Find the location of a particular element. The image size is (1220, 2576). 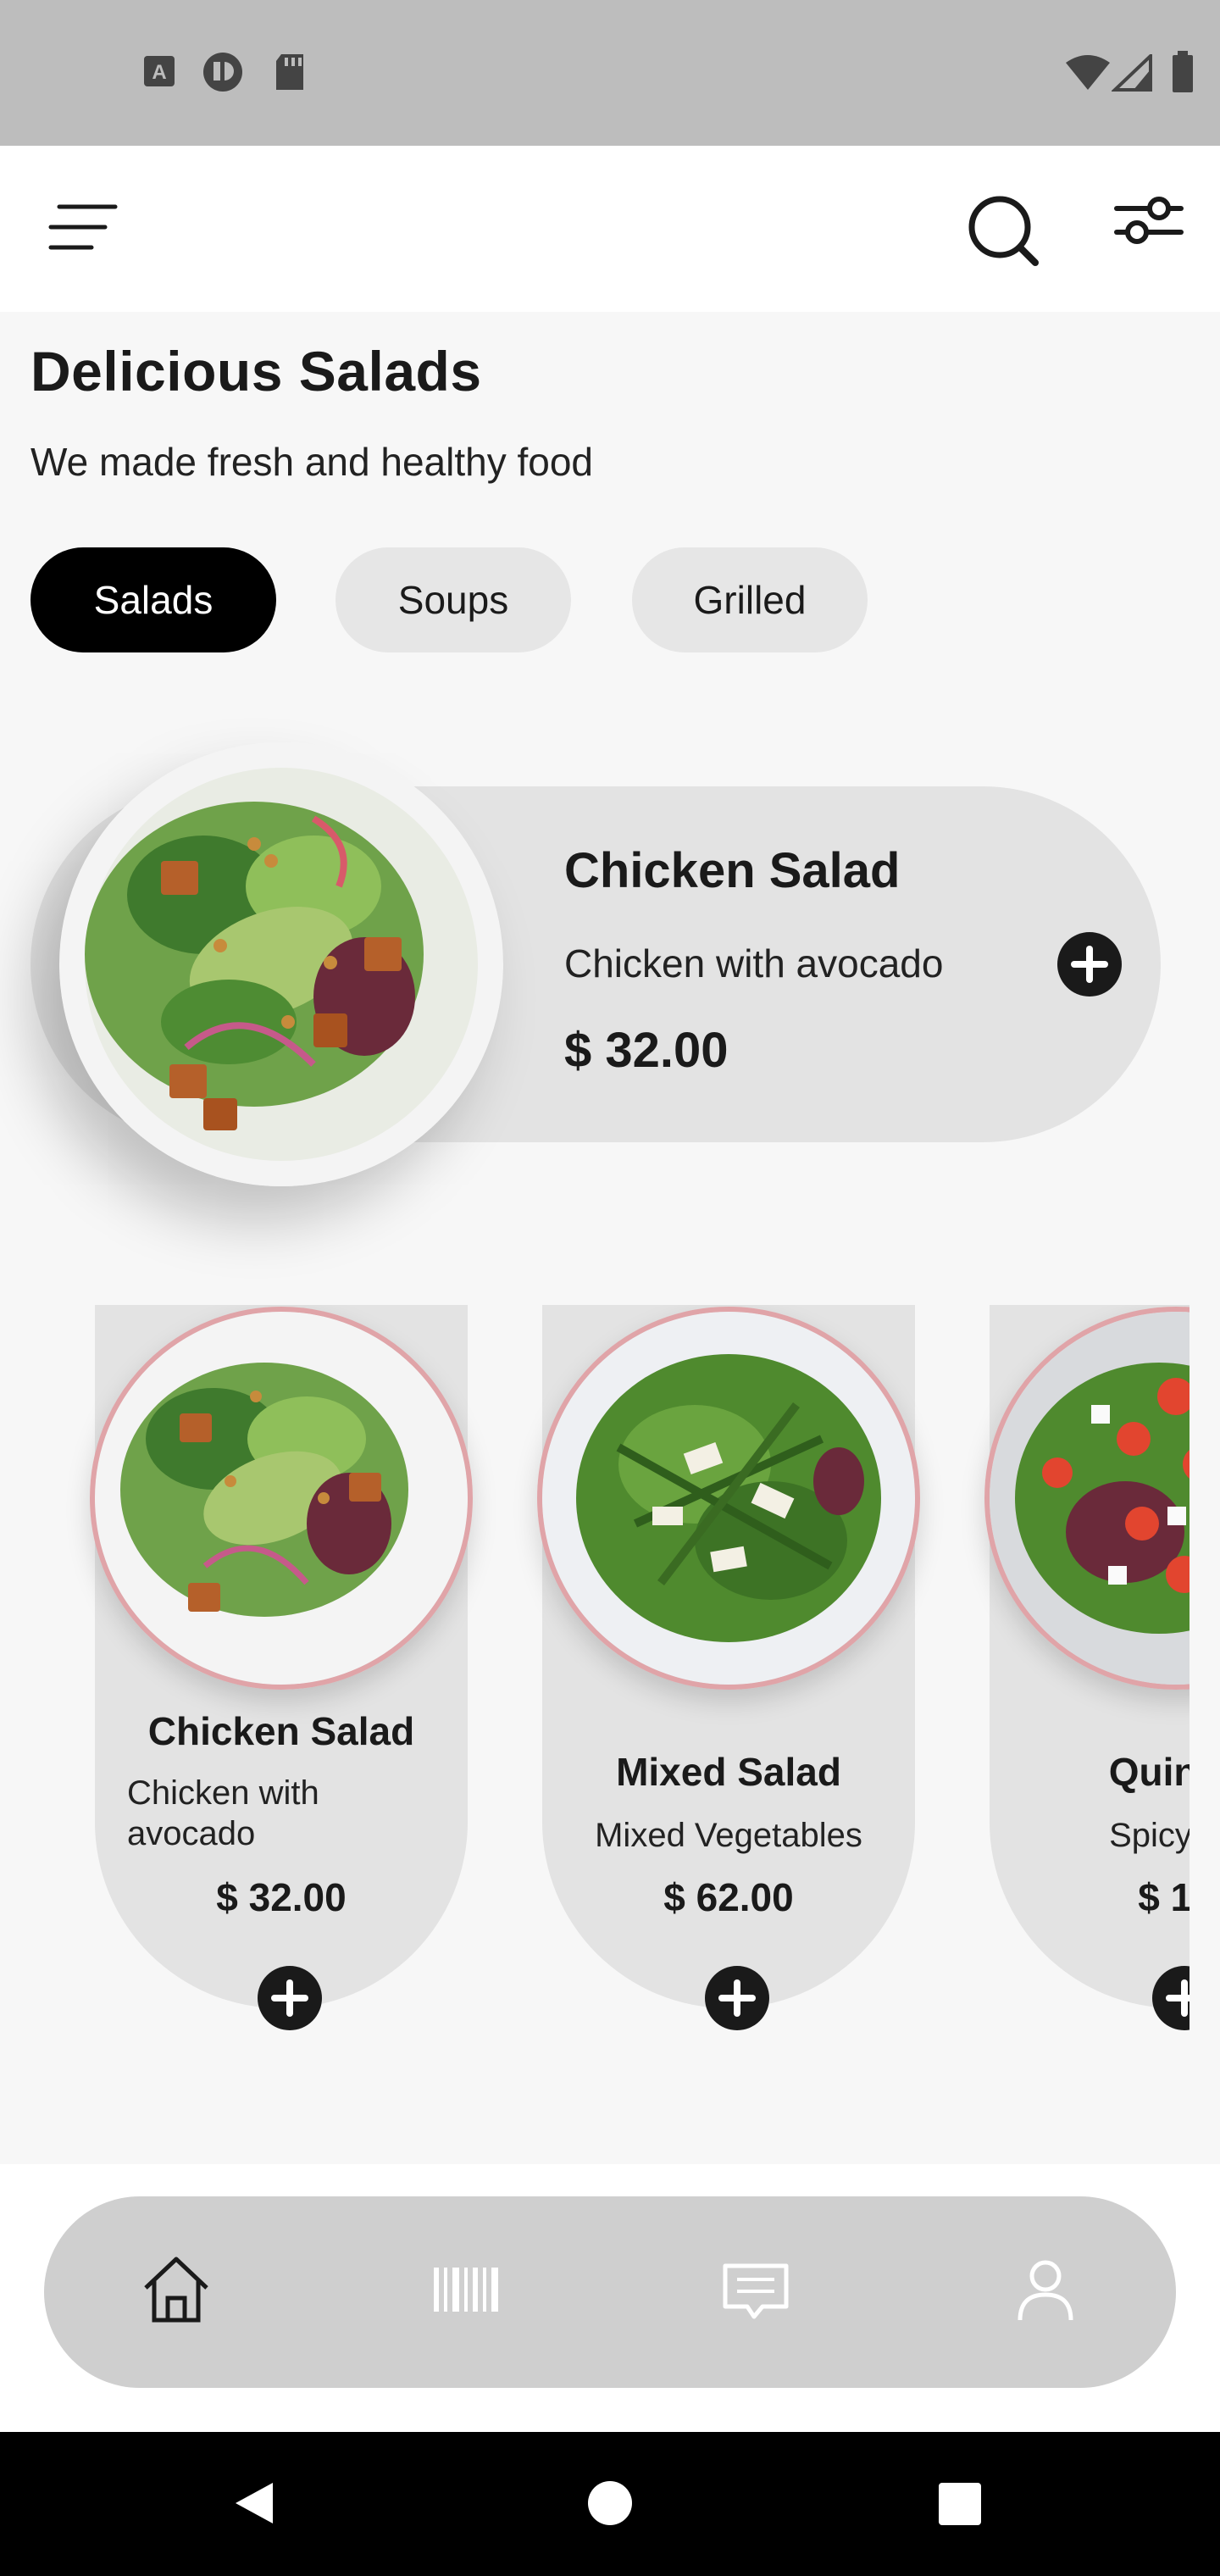

system-navigation-bar is located at coordinates (610, 2504).